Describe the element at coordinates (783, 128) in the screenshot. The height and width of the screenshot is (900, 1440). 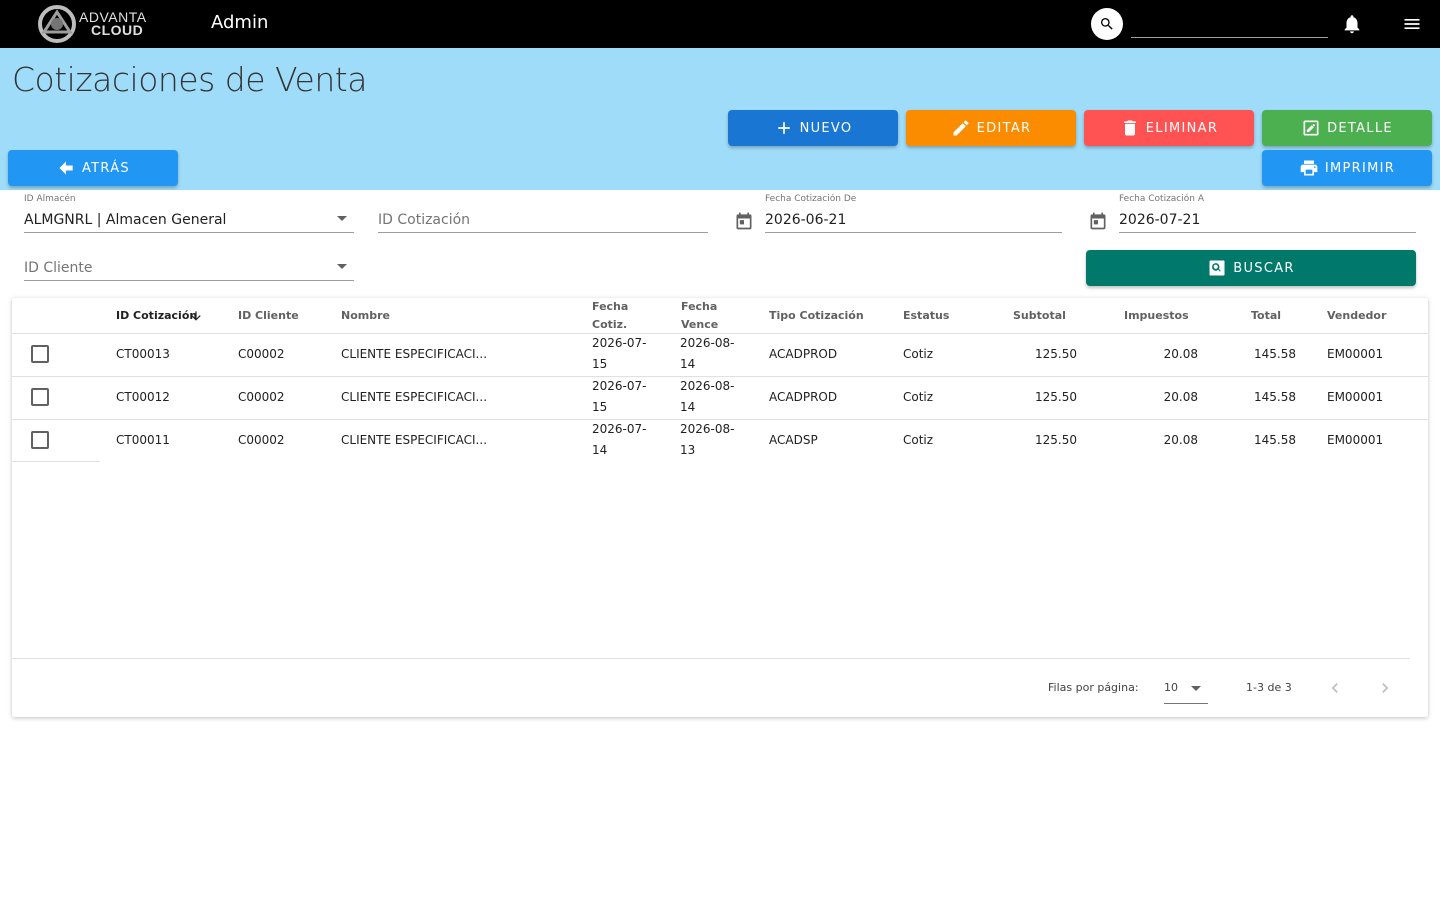
I see `plus-icon` at that location.